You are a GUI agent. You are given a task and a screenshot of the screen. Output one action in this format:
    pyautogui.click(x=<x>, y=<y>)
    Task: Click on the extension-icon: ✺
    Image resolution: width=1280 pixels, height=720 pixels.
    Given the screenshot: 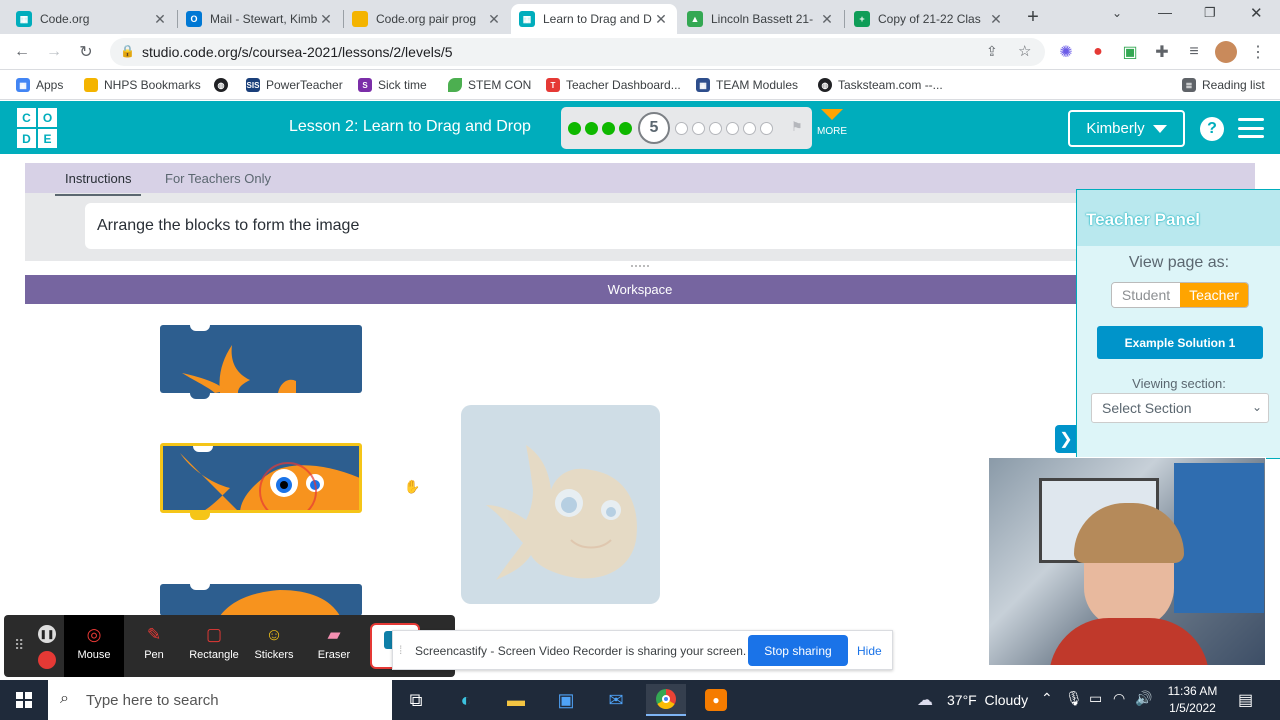 What is the action you would take?
    pyautogui.click(x=1066, y=52)
    